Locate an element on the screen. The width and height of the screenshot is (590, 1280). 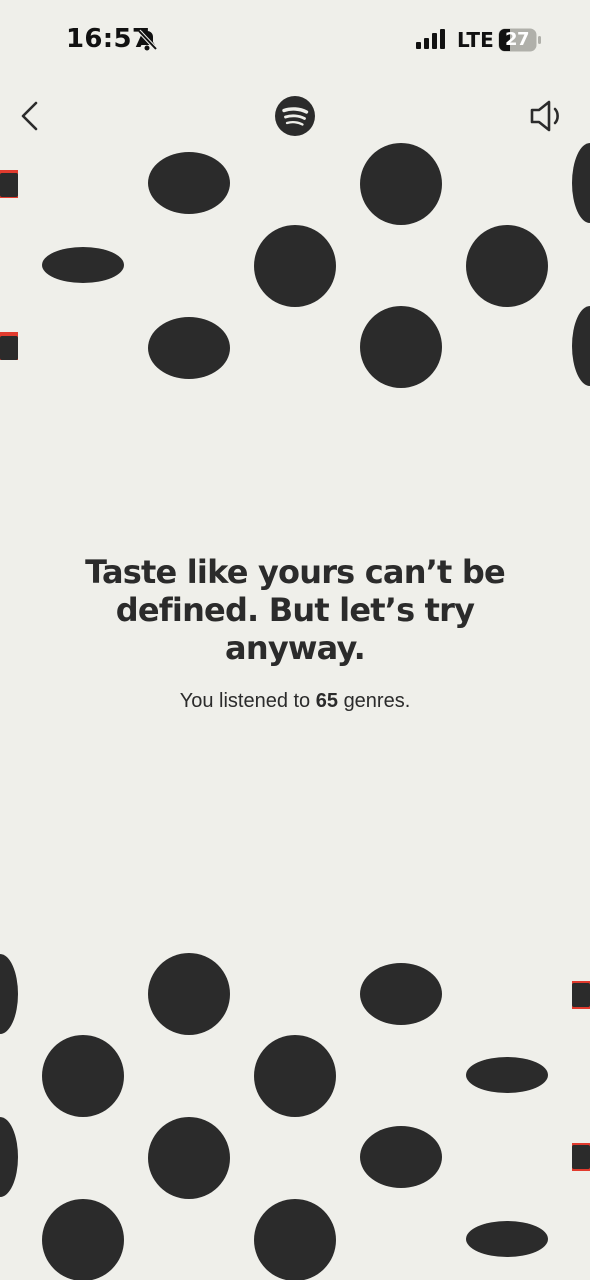
subtitle-prefix: You listened to is located at coordinates (245, 701).